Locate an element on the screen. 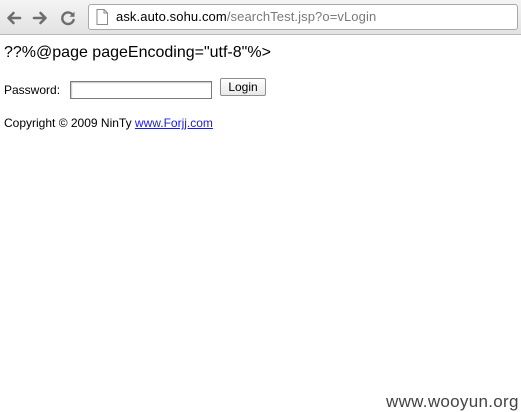 The height and width of the screenshot is (412, 521). raw-jsp-directive-text: ??%@page pageEncoding="utf-8"%> is located at coordinates (137, 52).